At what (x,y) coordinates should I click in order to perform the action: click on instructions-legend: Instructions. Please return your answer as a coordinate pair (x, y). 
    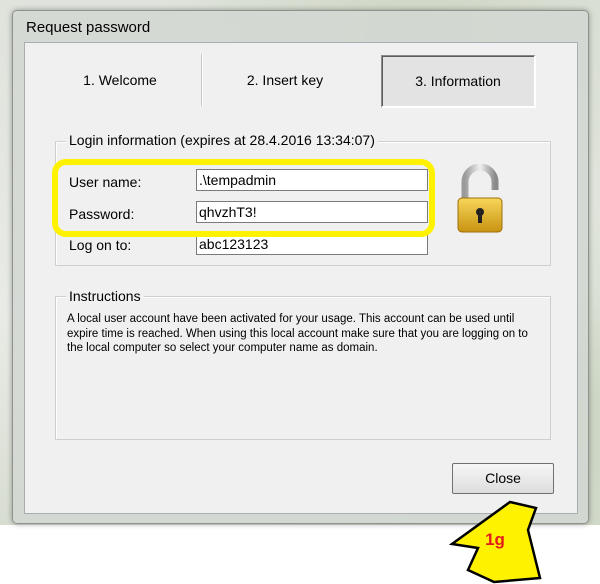
    Looking at the image, I should click on (105, 296).